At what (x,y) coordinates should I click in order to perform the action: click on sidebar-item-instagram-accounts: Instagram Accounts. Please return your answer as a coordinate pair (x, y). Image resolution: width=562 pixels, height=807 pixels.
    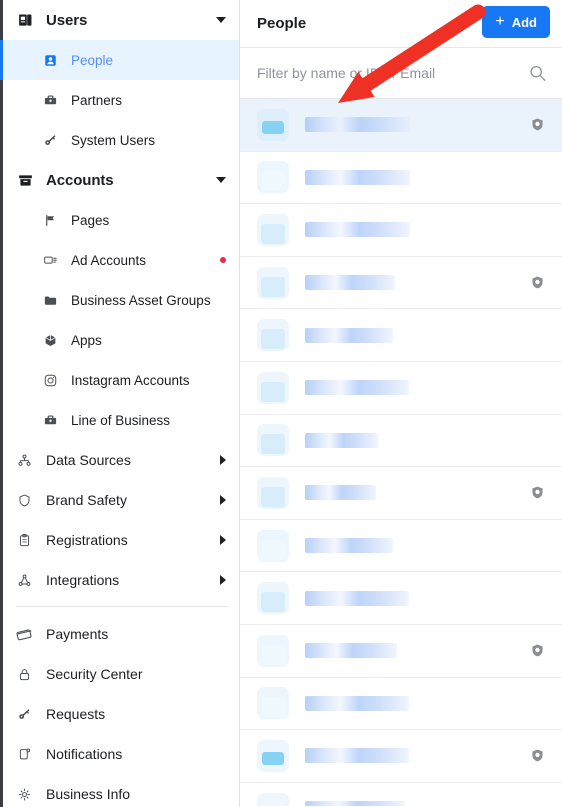
    Looking at the image, I should click on (119, 380).